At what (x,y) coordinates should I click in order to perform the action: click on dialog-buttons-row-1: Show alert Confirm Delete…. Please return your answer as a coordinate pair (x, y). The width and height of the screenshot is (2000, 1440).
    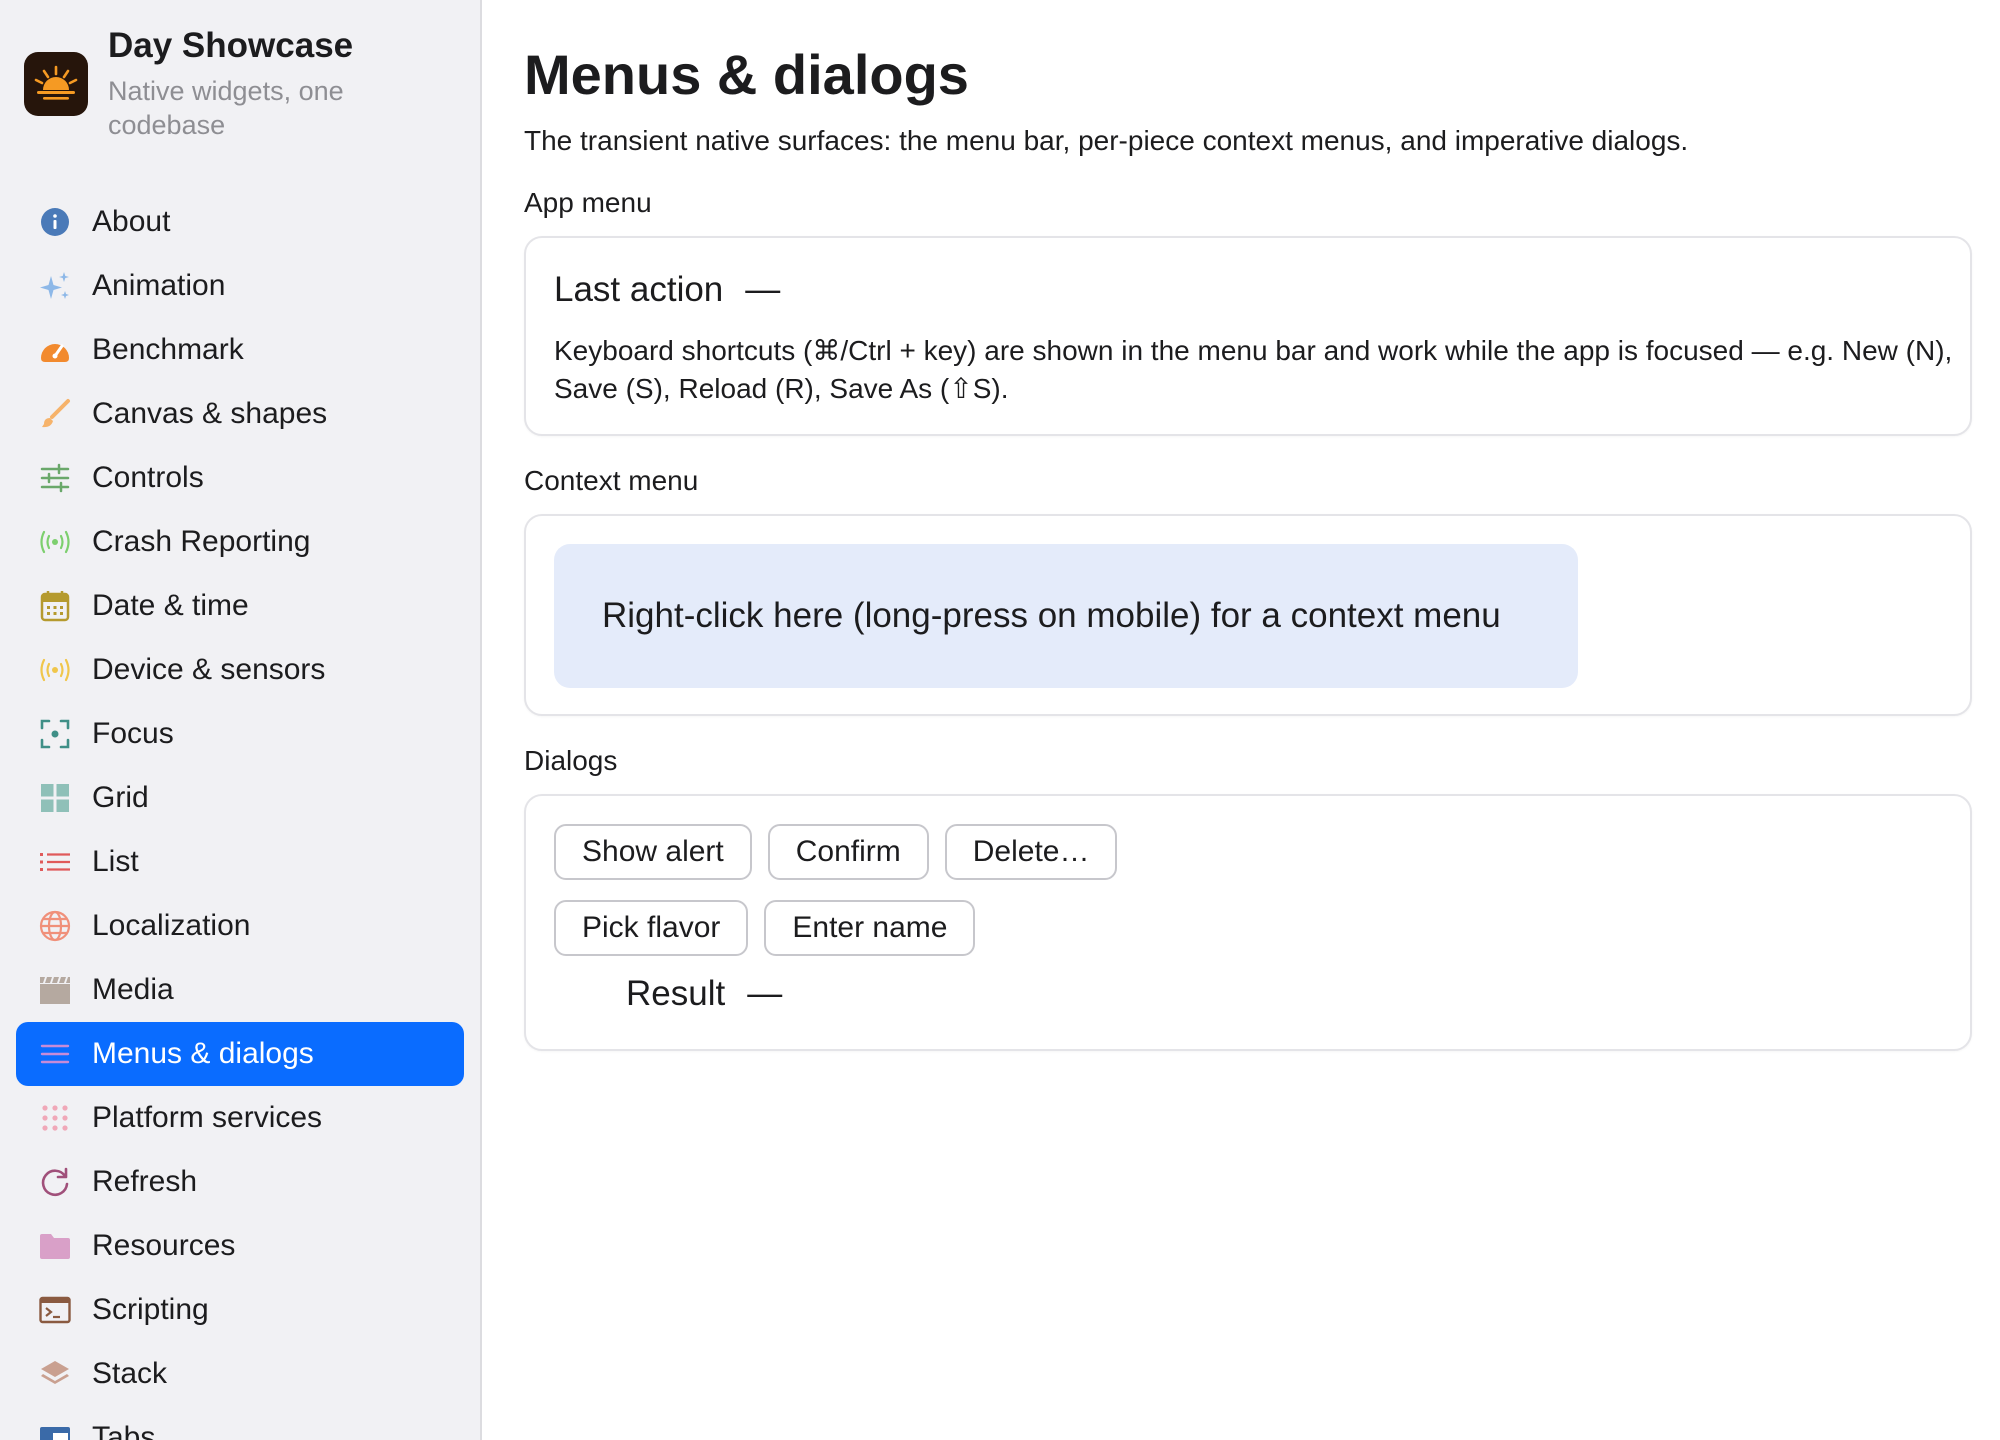
    Looking at the image, I should click on (1248, 852).